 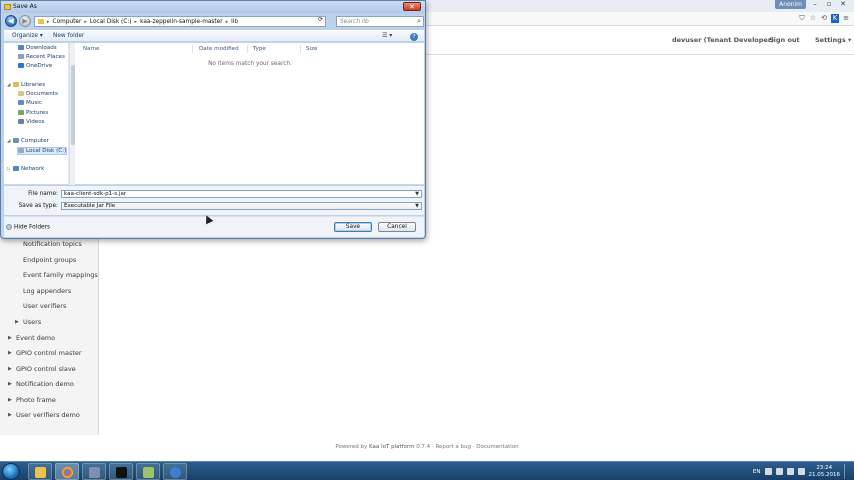 I want to click on sidebar-app-gpio-slave: GPIO control slave, so click(x=46, y=369).